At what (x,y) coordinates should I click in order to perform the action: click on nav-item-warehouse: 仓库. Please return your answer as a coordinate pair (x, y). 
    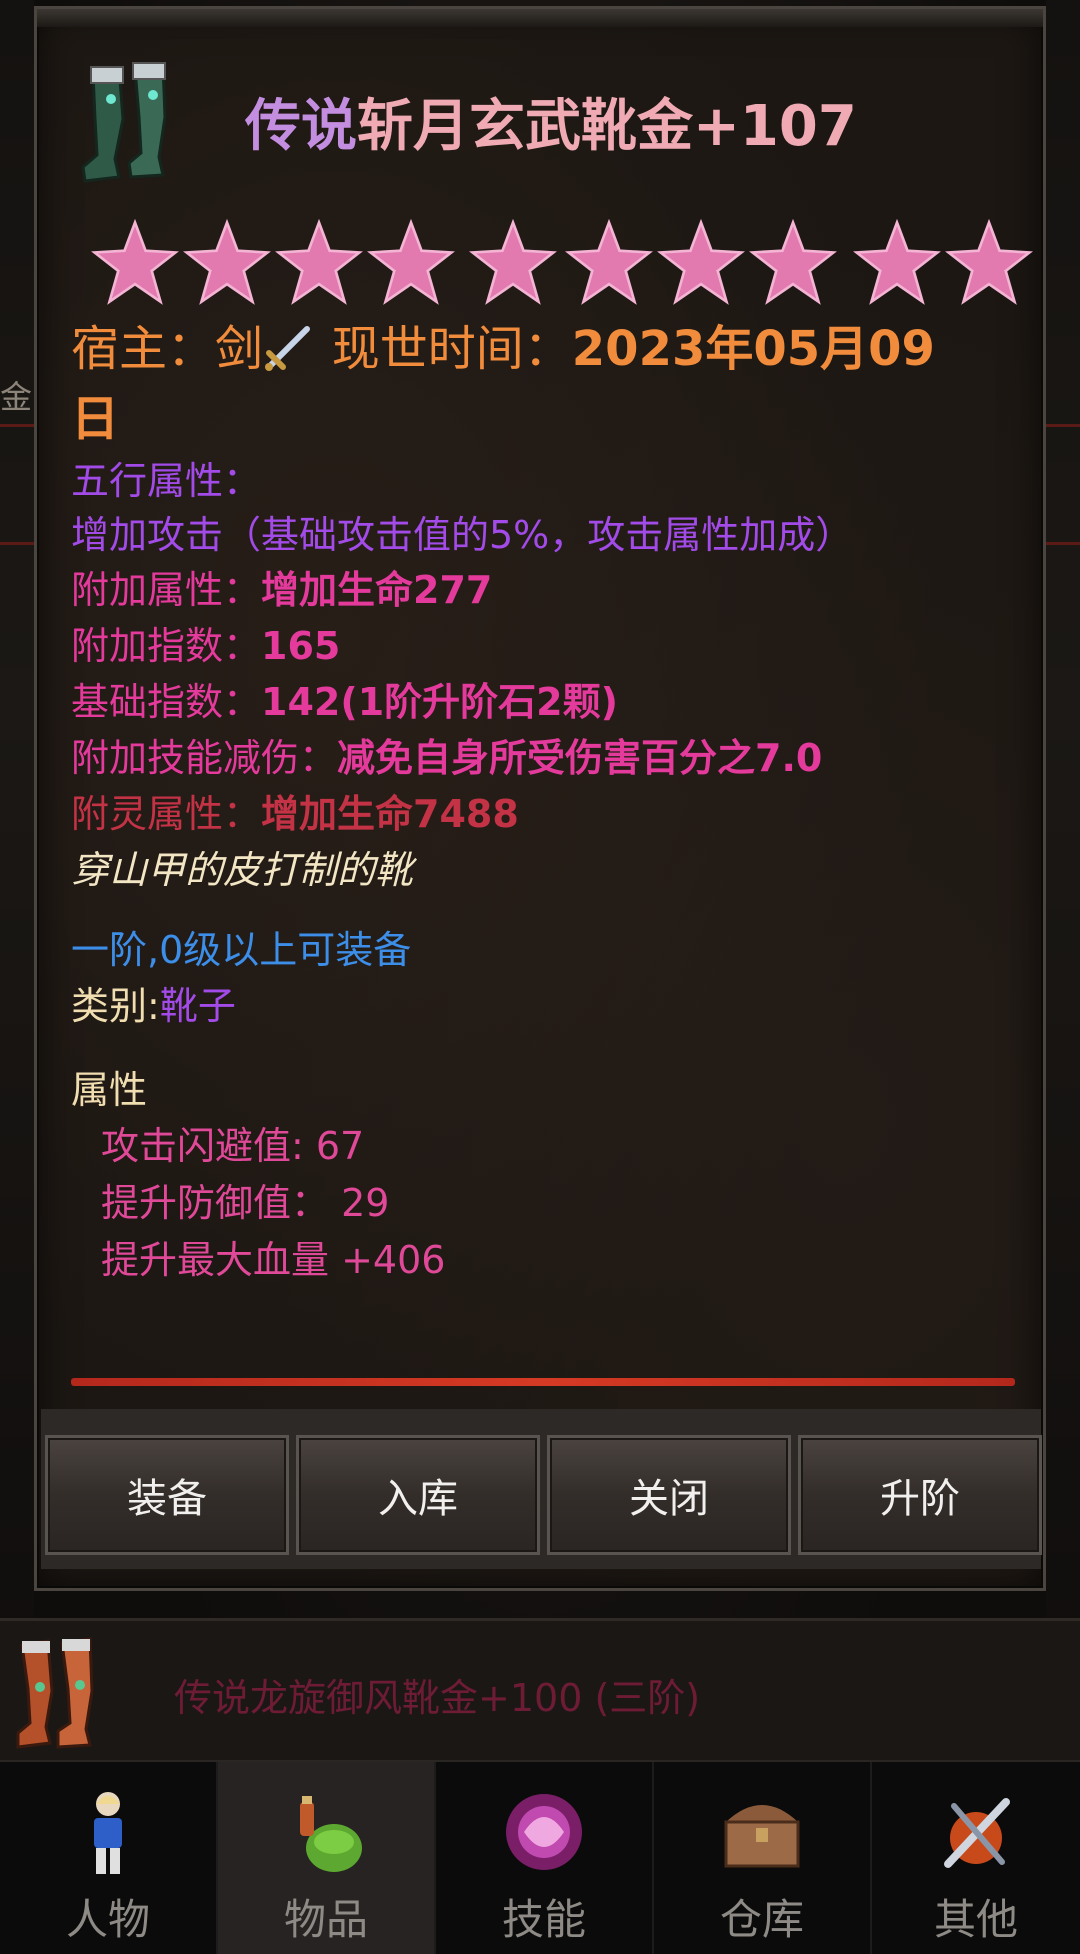
    Looking at the image, I should click on (762, 1858).